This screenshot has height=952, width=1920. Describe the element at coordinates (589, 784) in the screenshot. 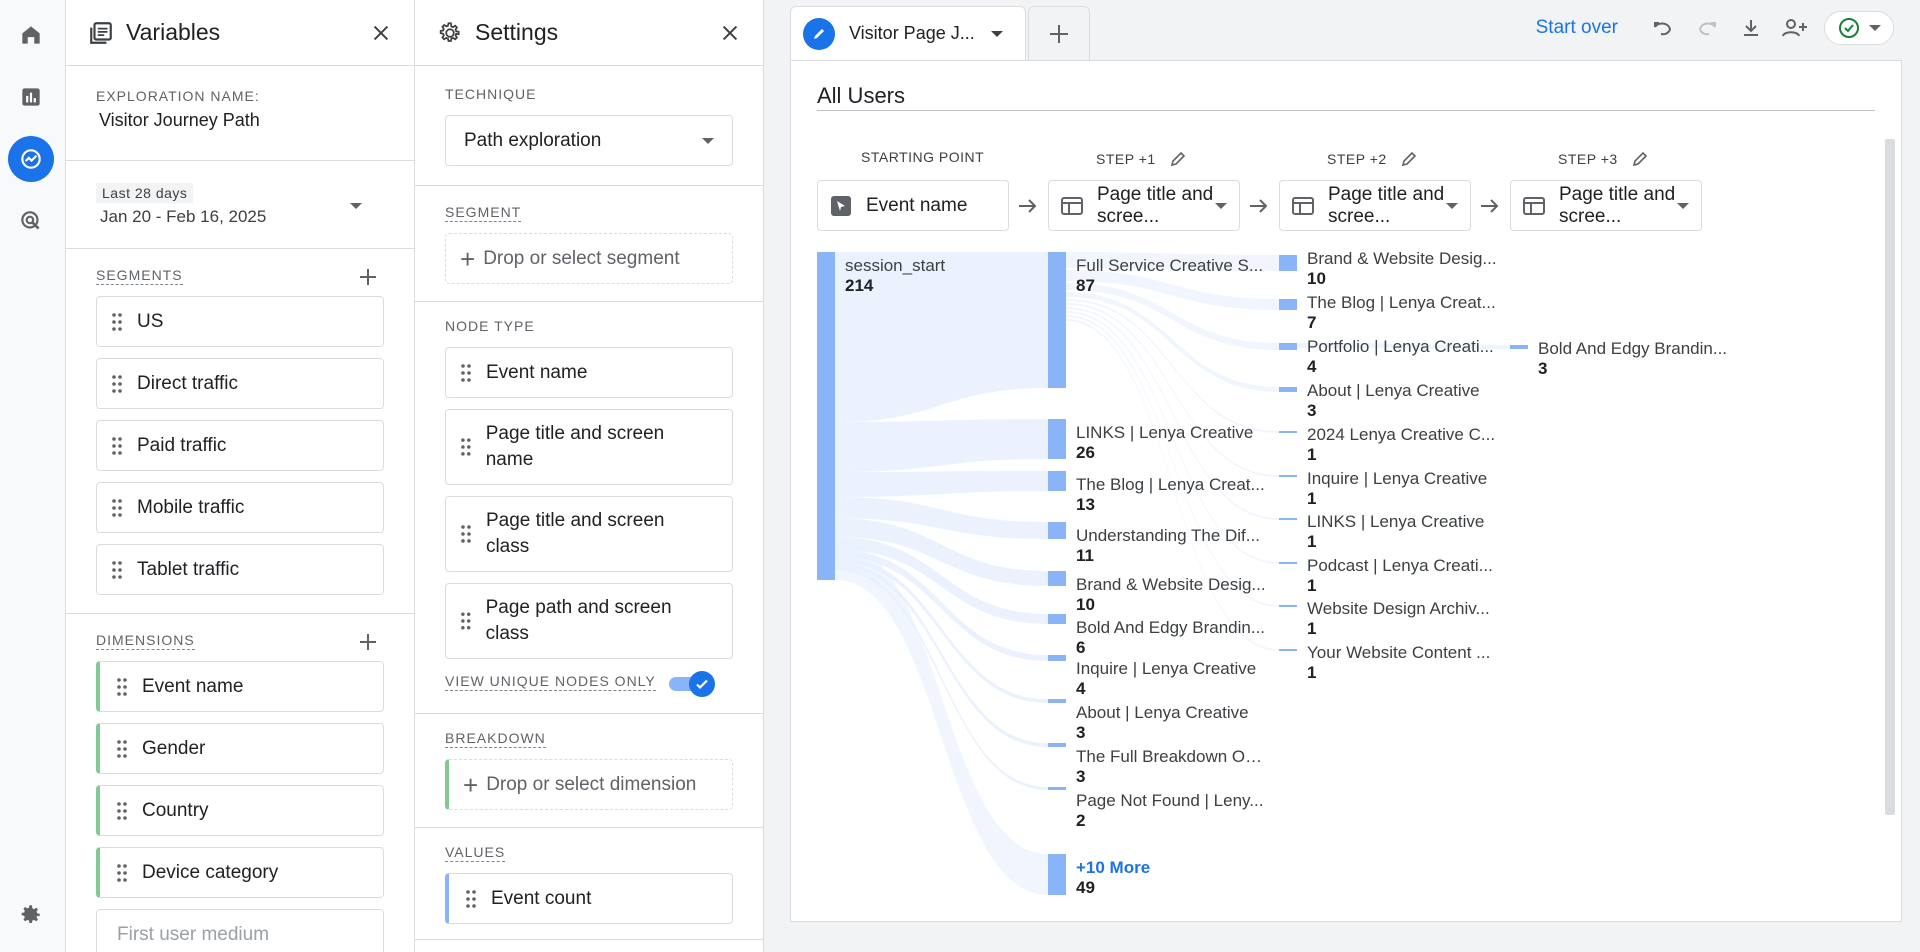

I see `breakdown-dropzone: + Drop or select dimension` at that location.